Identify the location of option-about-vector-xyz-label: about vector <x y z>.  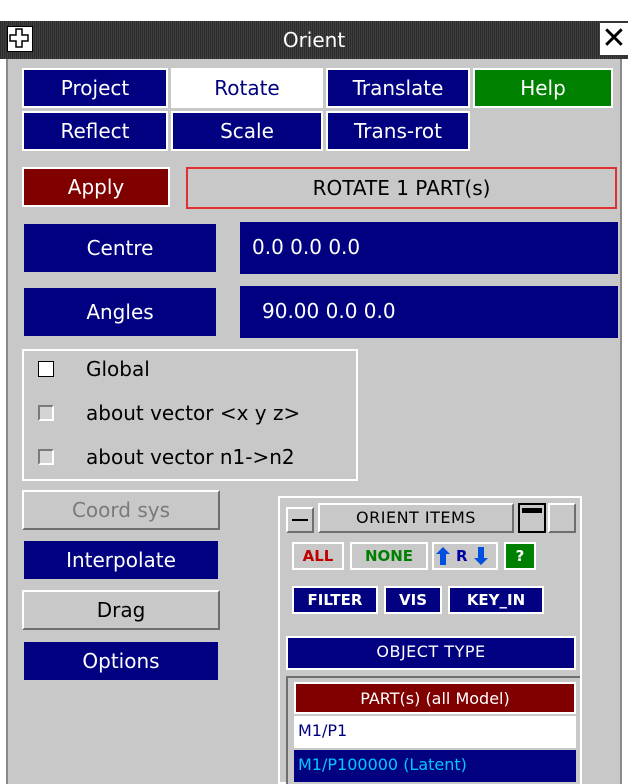
(193, 413).